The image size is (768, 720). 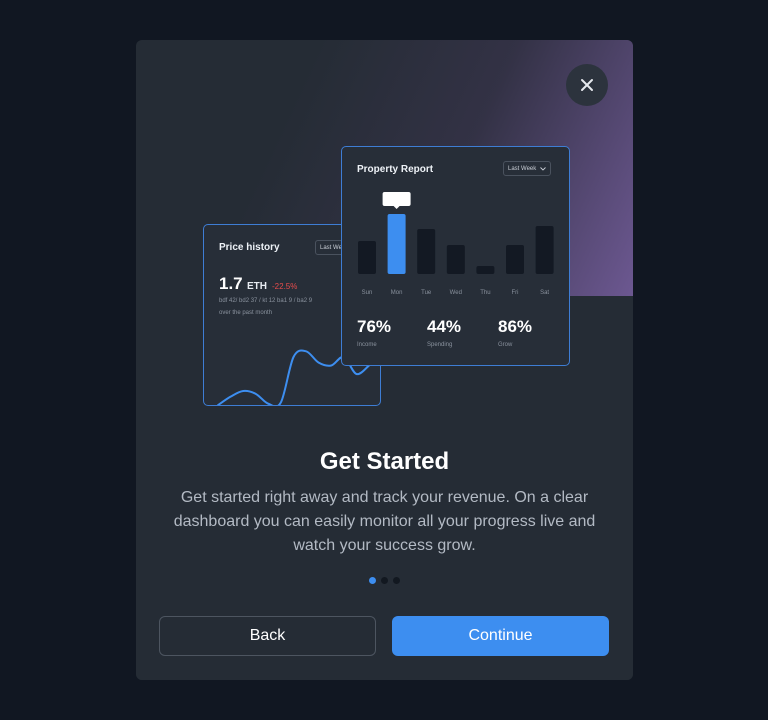 What do you see at coordinates (426, 293) in the screenshot?
I see `day-label-tue: Tue` at bounding box center [426, 293].